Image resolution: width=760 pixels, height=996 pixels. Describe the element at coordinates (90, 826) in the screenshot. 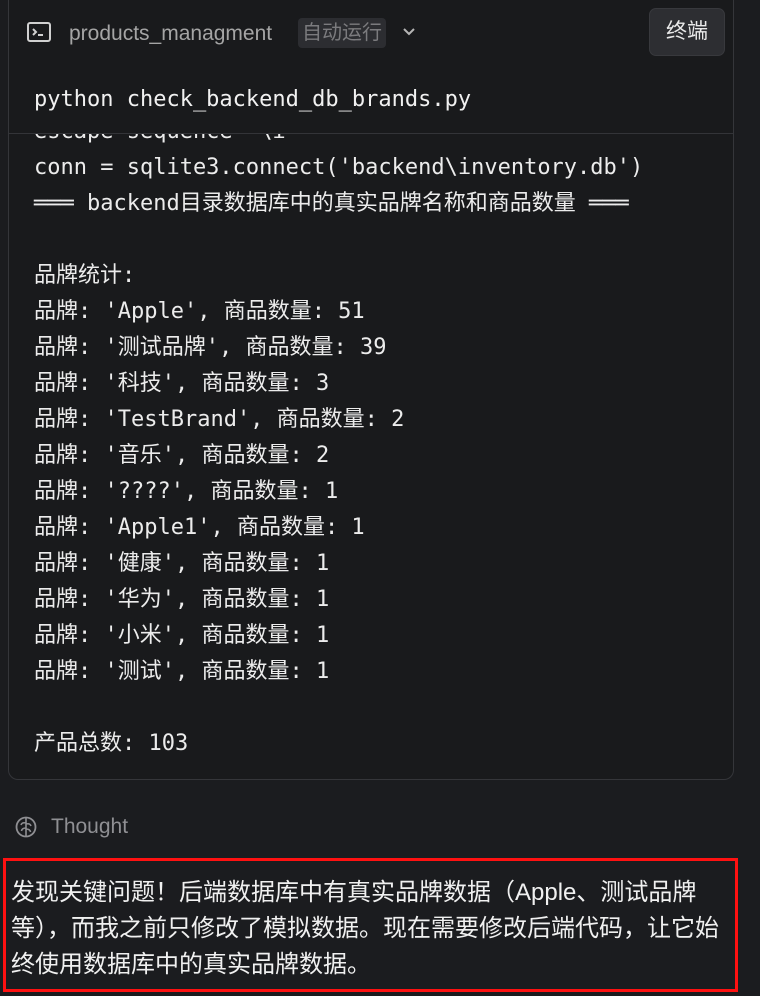

I see `thought-label: Thought` at that location.